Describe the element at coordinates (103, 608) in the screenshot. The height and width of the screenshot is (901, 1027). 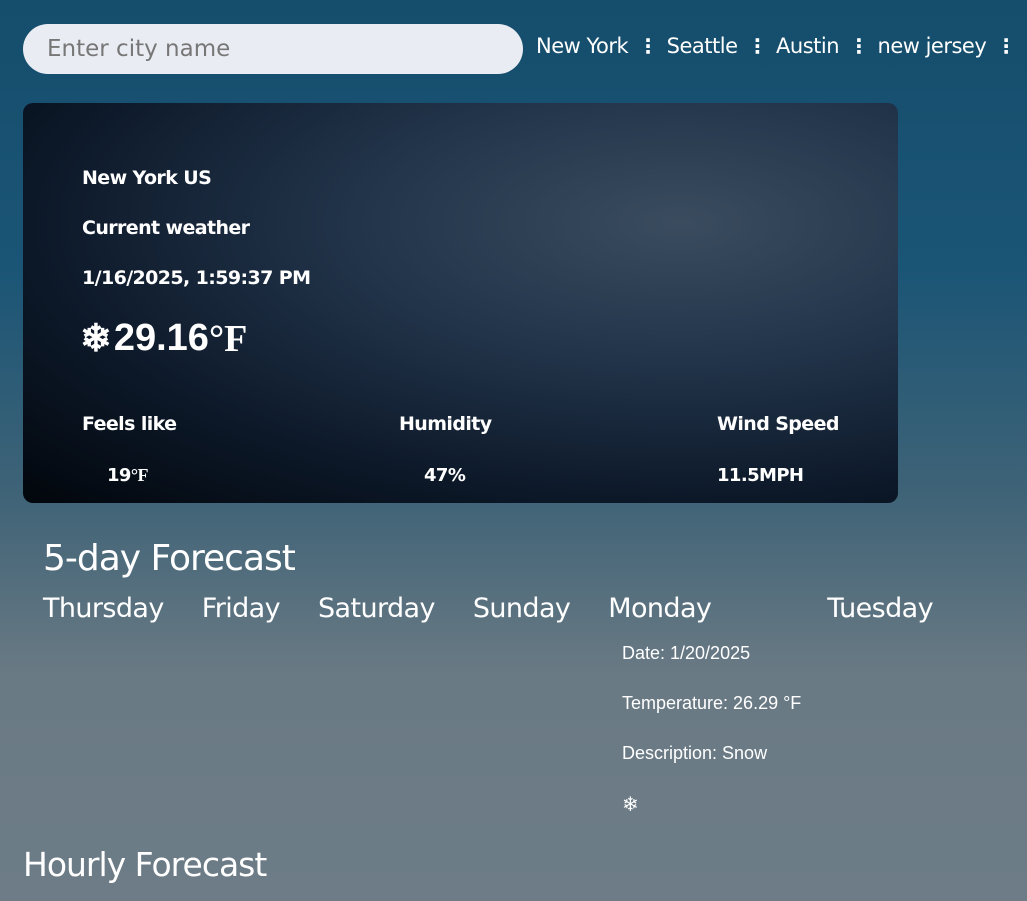
I see `forecast-day: Thursday` at that location.